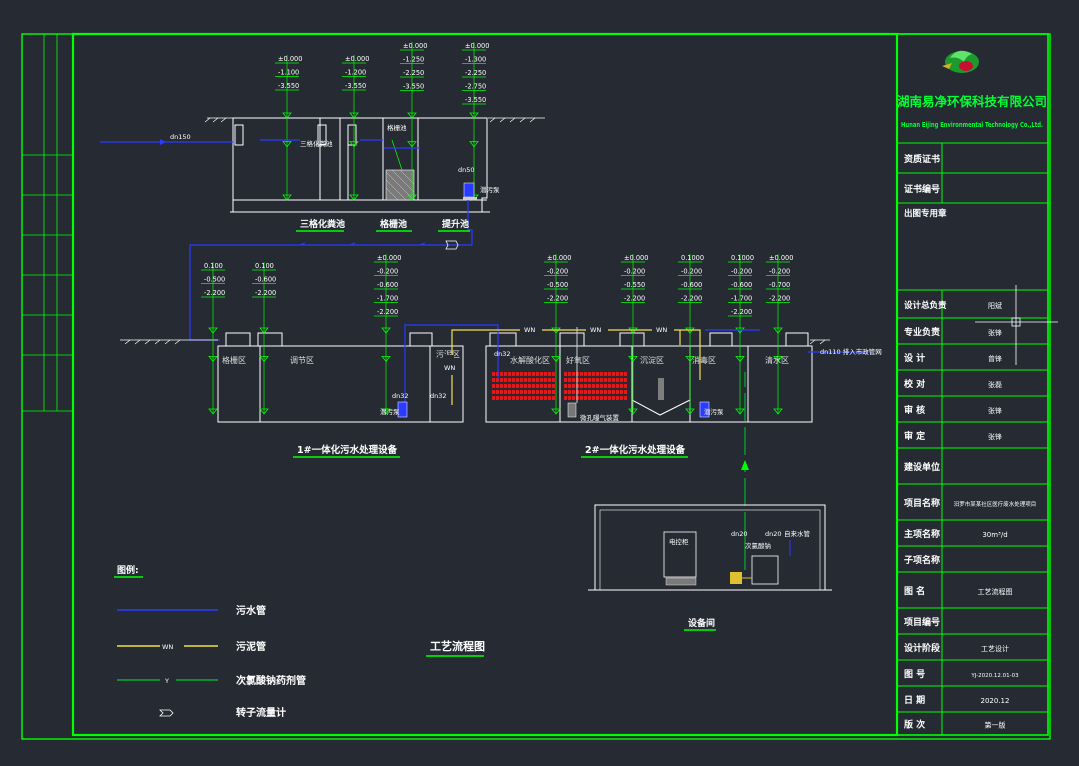 The width and height of the screenshot is (1079, 766). Describe the element at coordinates (475, 87) in the screenshot. I see `elevation-value: -2.750` at that location.